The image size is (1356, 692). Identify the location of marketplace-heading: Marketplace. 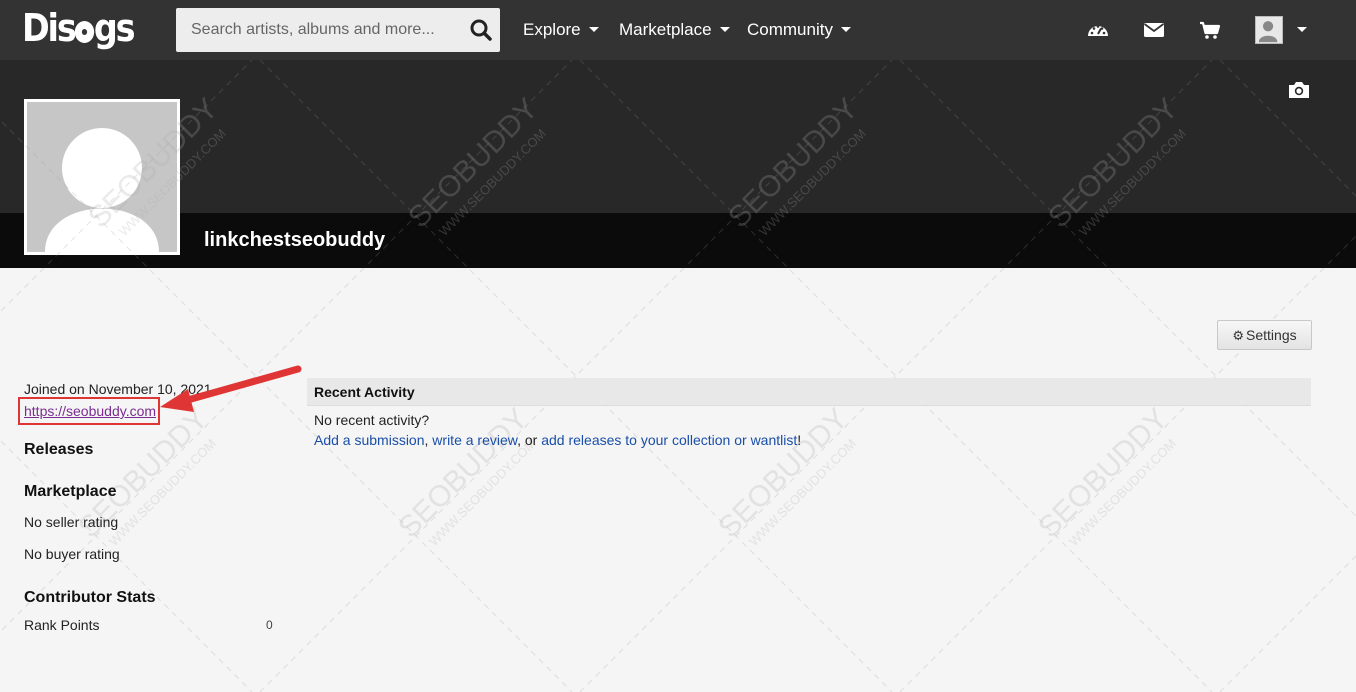
(70, 491).